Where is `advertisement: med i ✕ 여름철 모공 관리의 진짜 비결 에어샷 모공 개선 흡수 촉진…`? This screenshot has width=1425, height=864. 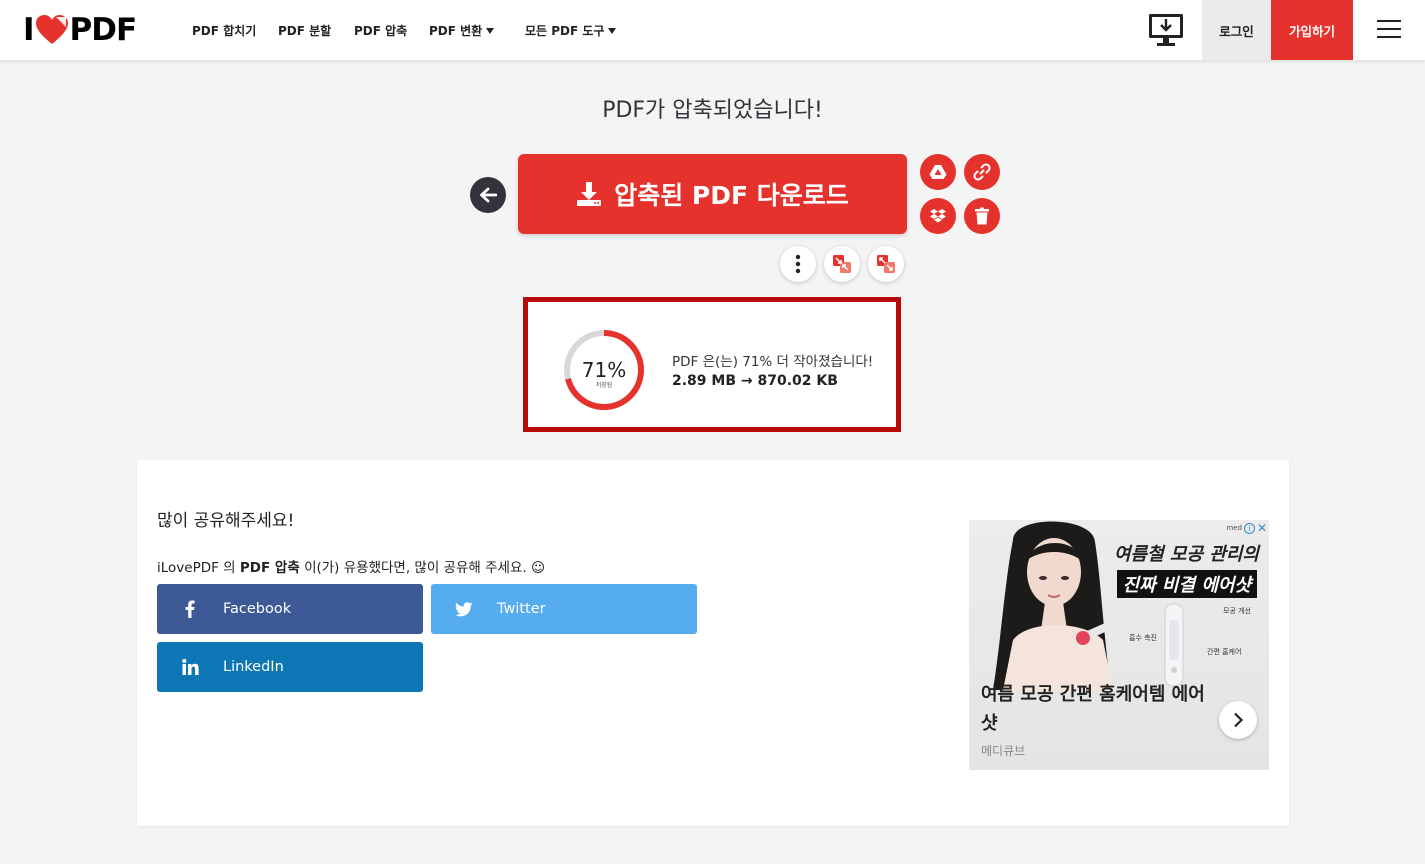 advertisement: med i ✕ 여름철 모공 관리의 진짜 비결 에어샷 모공 개선 흡수 촉진… is located at coordinates (1119, 645).